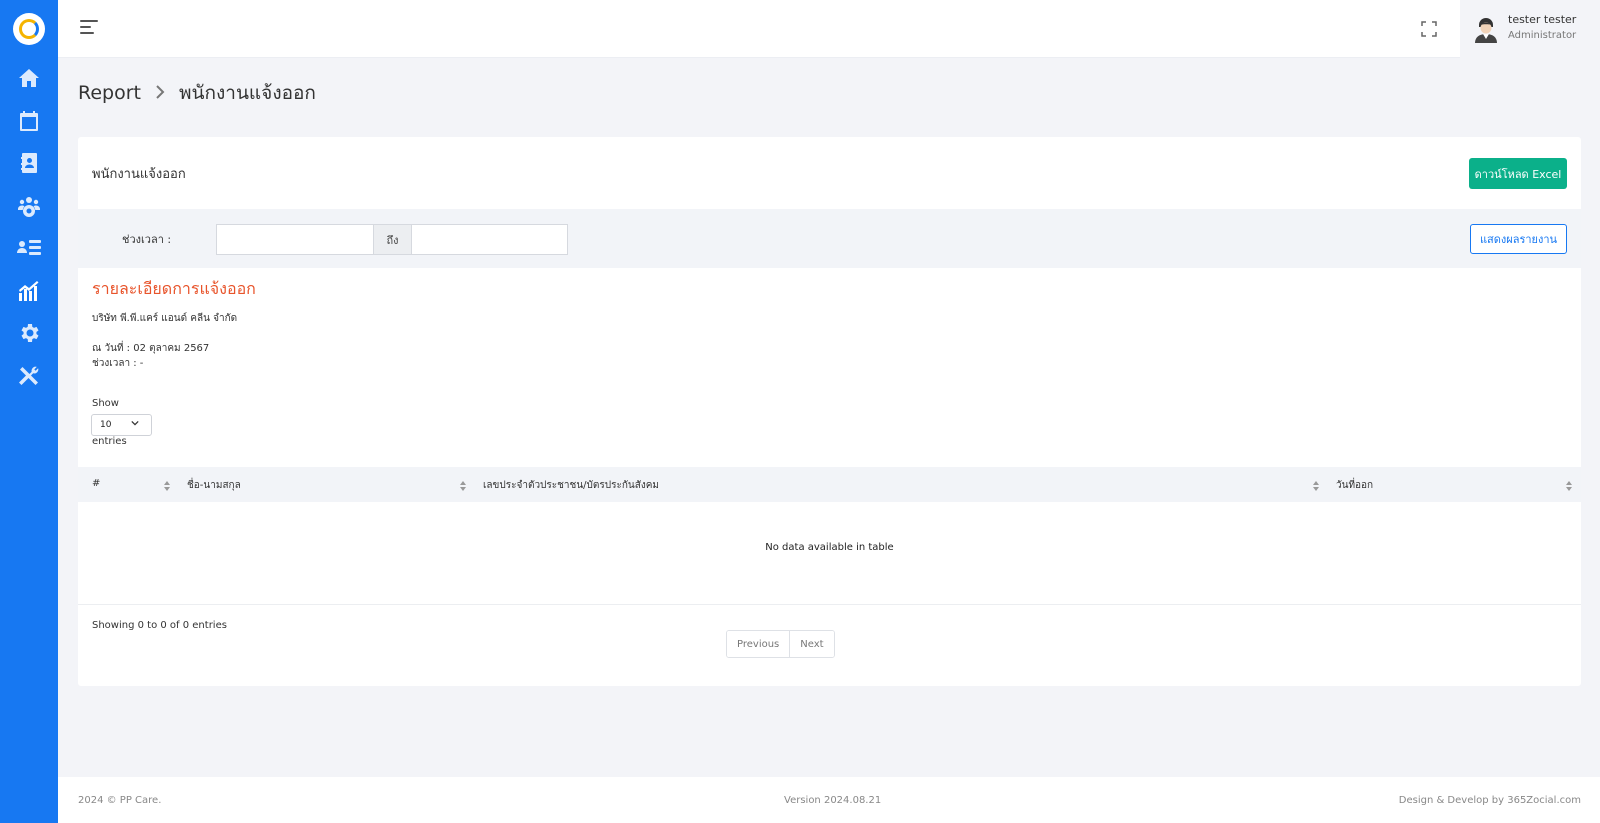 The height and width of the screenshot is (823, 1600). What do you see at coordinates (139, 174) in the screenshot?
I see `card-title: พนักงานแจ้งออก` at bounding box center [139, 174].